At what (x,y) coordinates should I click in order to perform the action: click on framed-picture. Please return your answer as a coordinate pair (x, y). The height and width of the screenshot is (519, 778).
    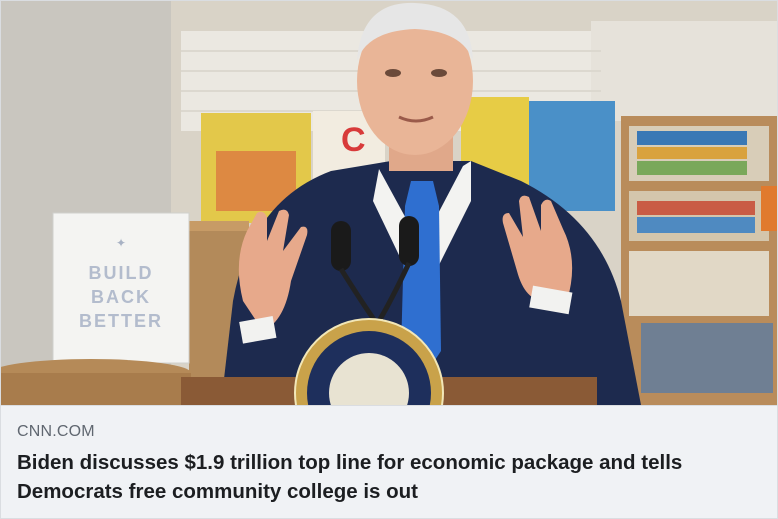
    Looking at the image, I should click on (707, 358).